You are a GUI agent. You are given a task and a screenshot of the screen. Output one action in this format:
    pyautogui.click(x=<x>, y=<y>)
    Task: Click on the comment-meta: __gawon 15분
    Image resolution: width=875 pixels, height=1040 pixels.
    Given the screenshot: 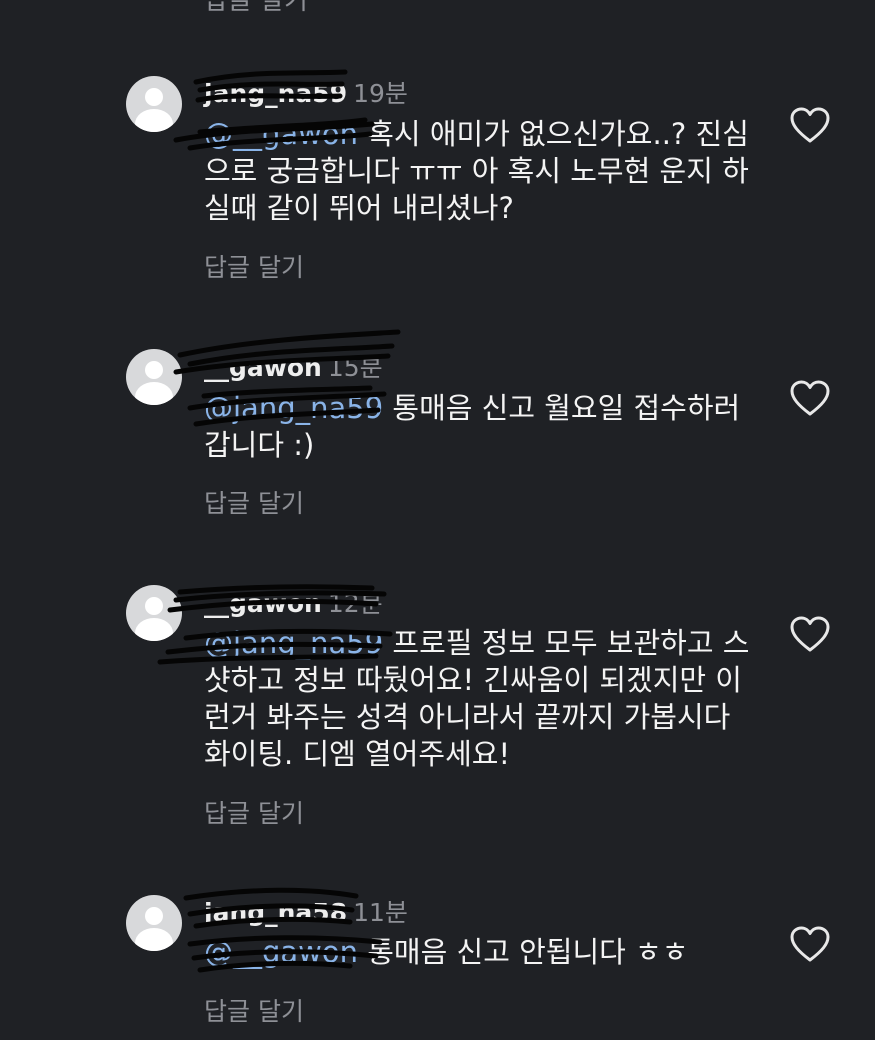 What is the action you would take?
    pyautogui.click(x=293, y=366)
    